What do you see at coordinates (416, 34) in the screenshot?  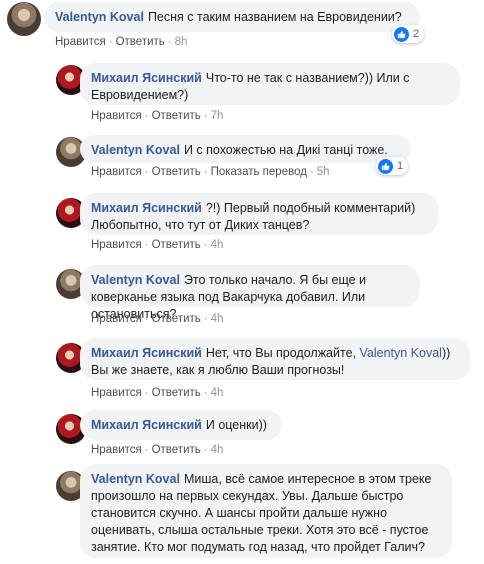 I see `reaction-number: 2` at bounding box center [416, 34].